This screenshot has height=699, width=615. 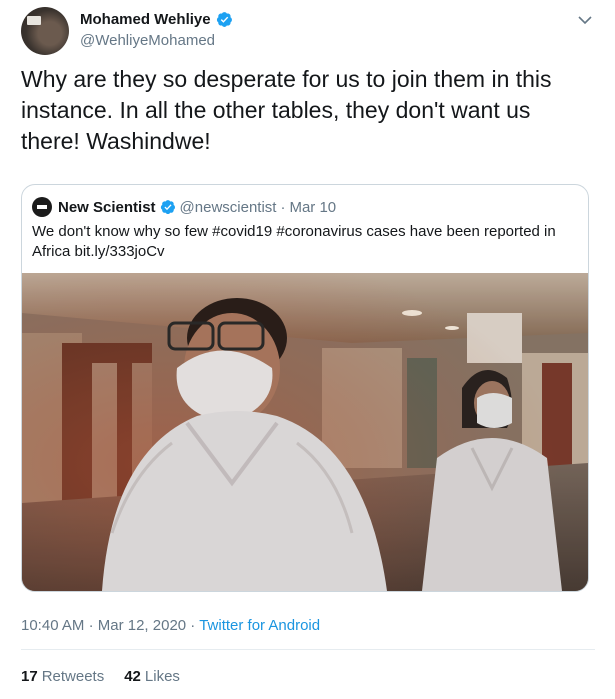 I want to click on retweets-count: 17, so click(x=29, y=676).